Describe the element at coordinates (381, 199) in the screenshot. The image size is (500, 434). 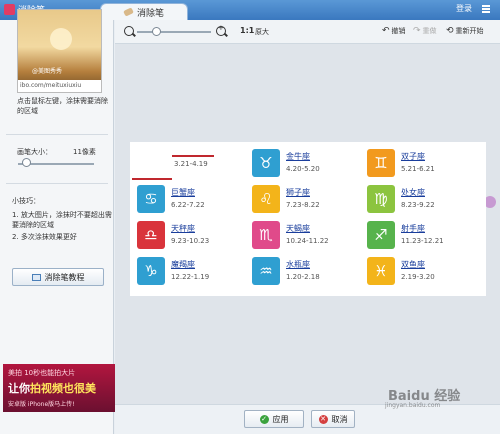
I see `zodiac-symbol-icon: ♍` at that location.